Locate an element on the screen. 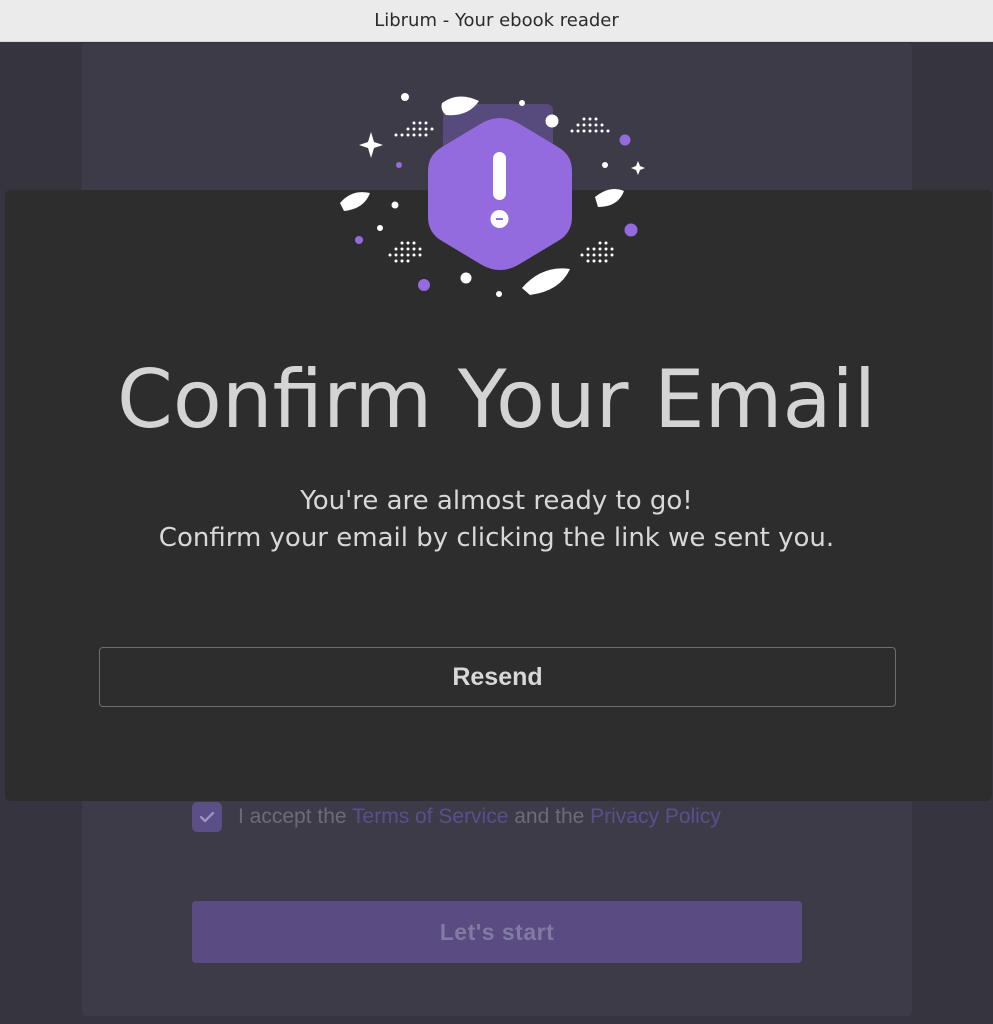 The height and width of the screenshot is (1024, 993). modal-title: Confirm Your Email is located at coordinates (496, 399).